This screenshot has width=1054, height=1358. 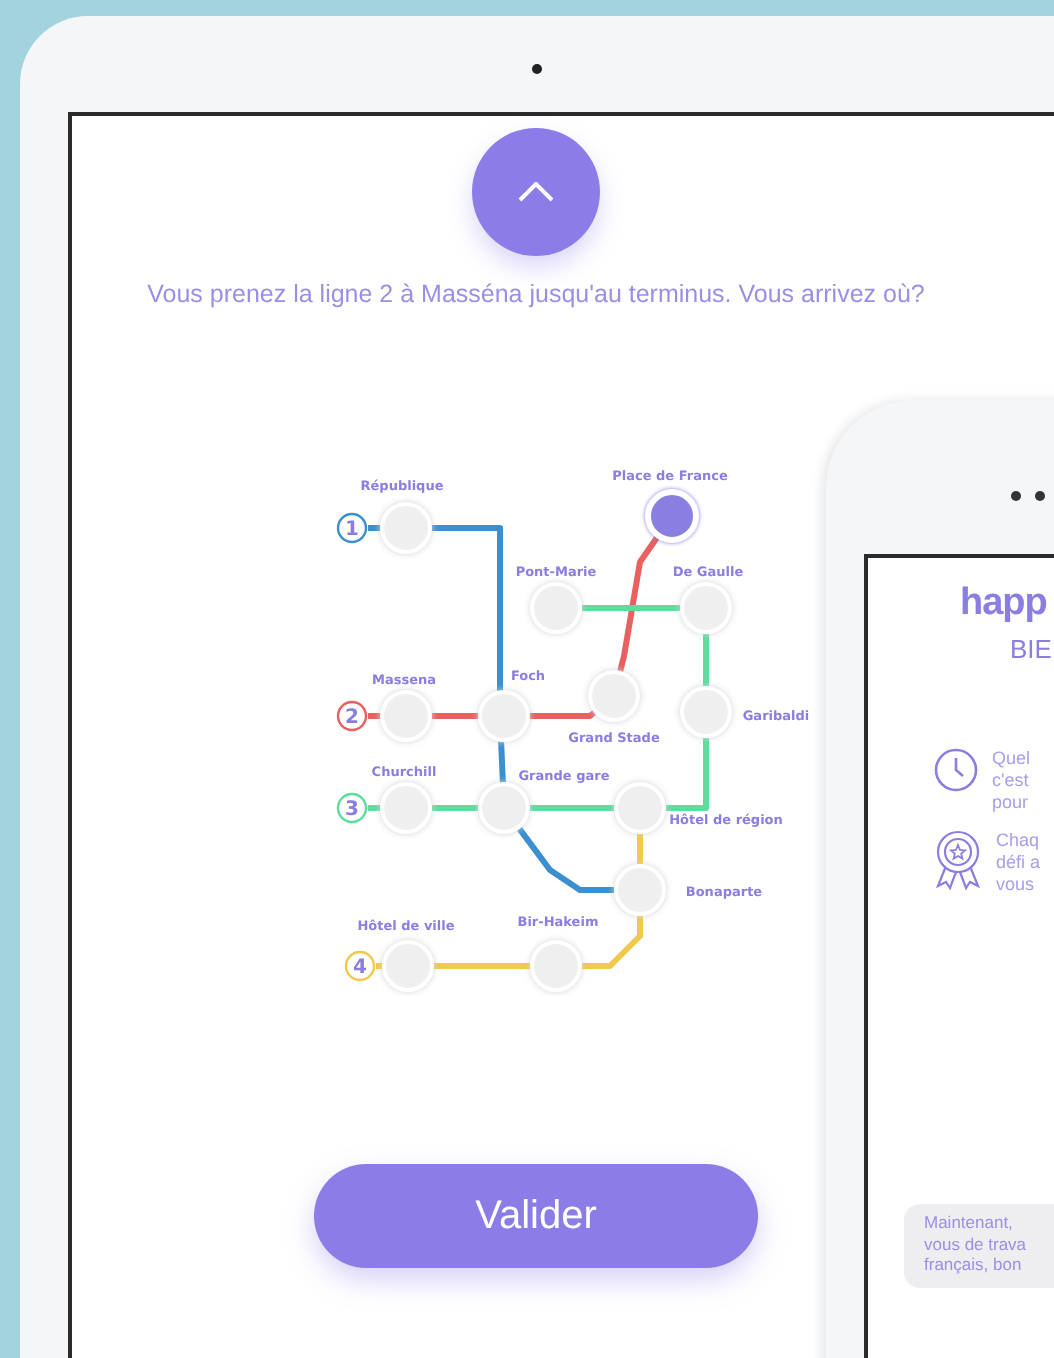 What do you see at coordinates (352, 528) in the screenshot?
I see `line-number-badge: 1` at bounding box center [352, 528].